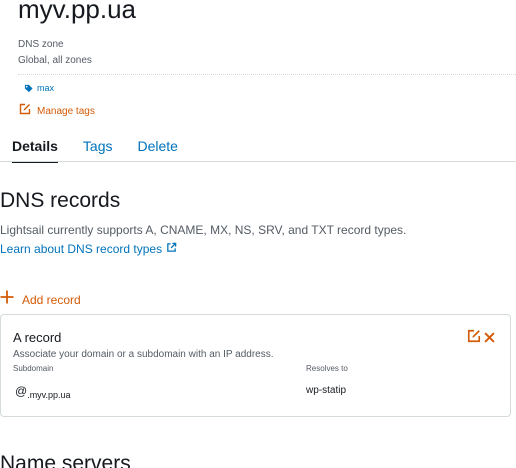 The height and width of the screenshot is (468, 516). I want to click on tab-delete: Delete, so click(158, 150).